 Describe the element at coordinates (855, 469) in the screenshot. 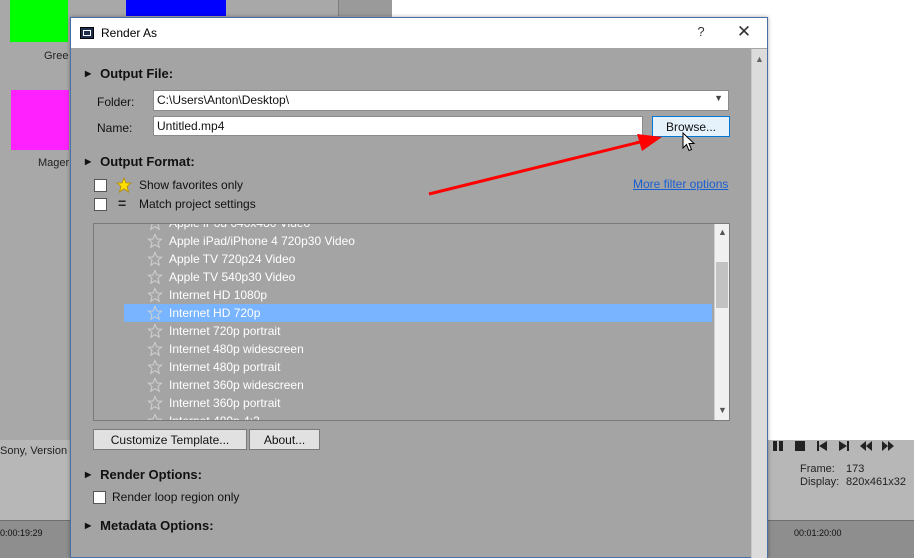

I see `frame-value: 173` at that location.